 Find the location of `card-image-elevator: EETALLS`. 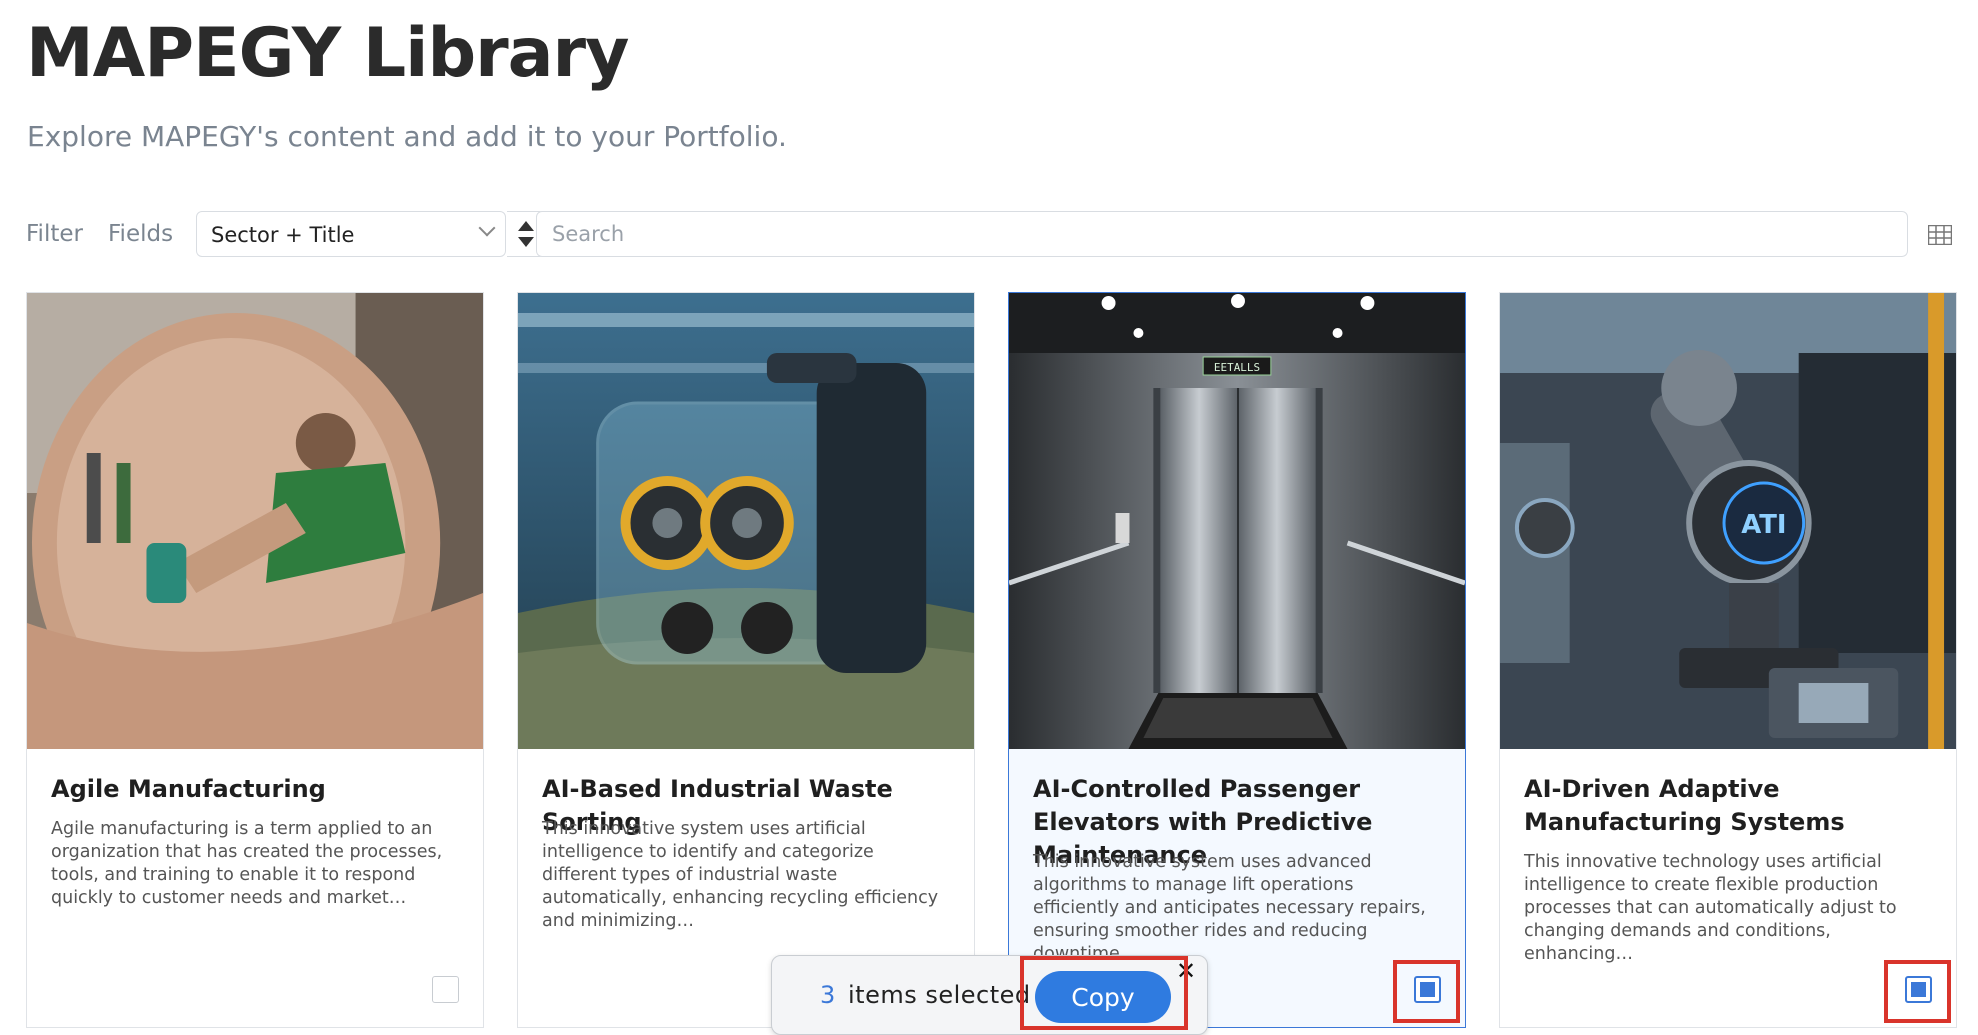

card-image-elevator: EETALLS is located at coordinates (1237, 521).